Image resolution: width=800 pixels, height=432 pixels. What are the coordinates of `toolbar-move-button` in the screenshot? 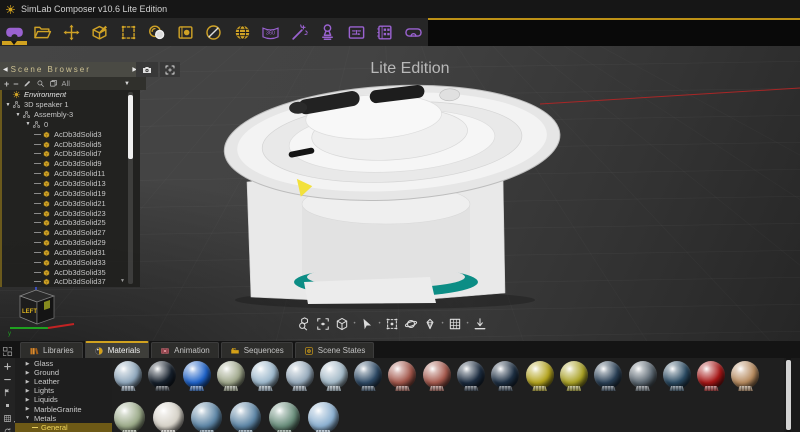 It's located at (71, 32).